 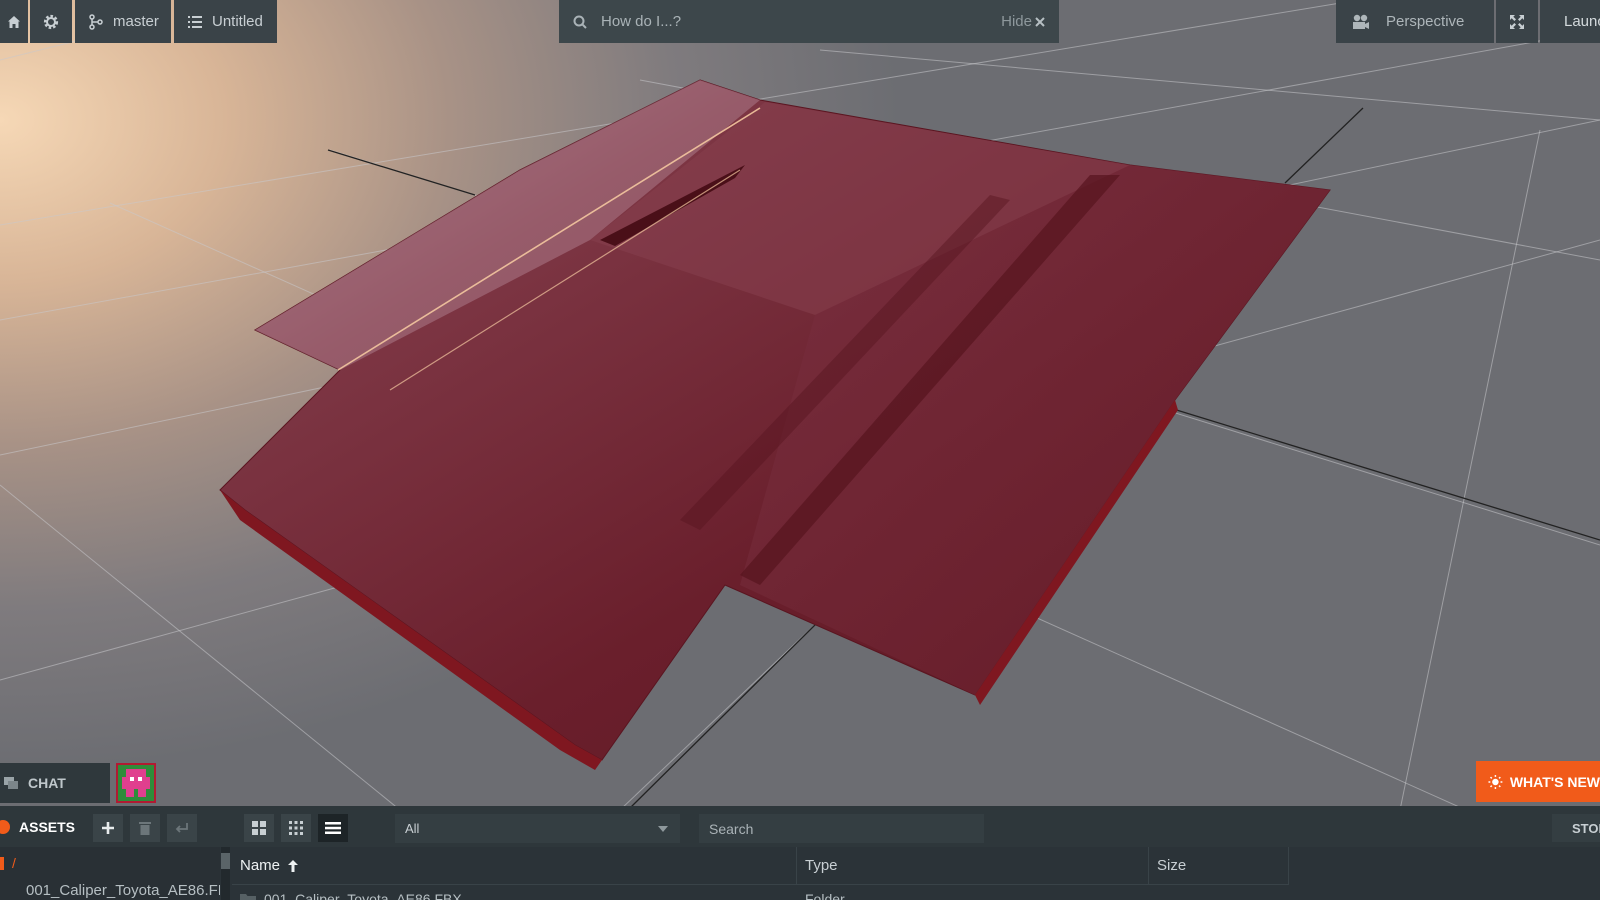 I want to click on branch-icon, so click(x=96, y=21).